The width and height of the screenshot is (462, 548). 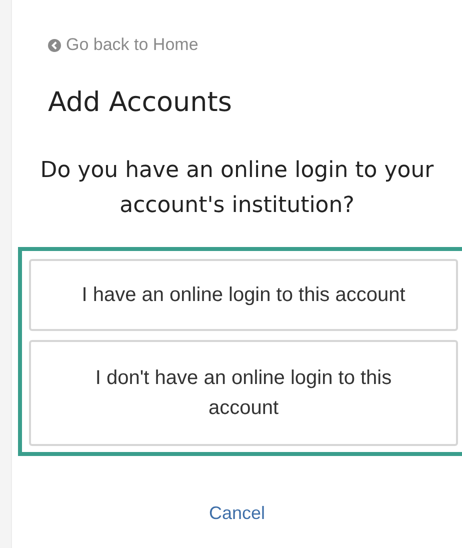 What do you see at coordinates (237, 188) in the screenshot?
I see `question-heading: Do you have an online login to your account's institution?` at bounding box center [237, 188].